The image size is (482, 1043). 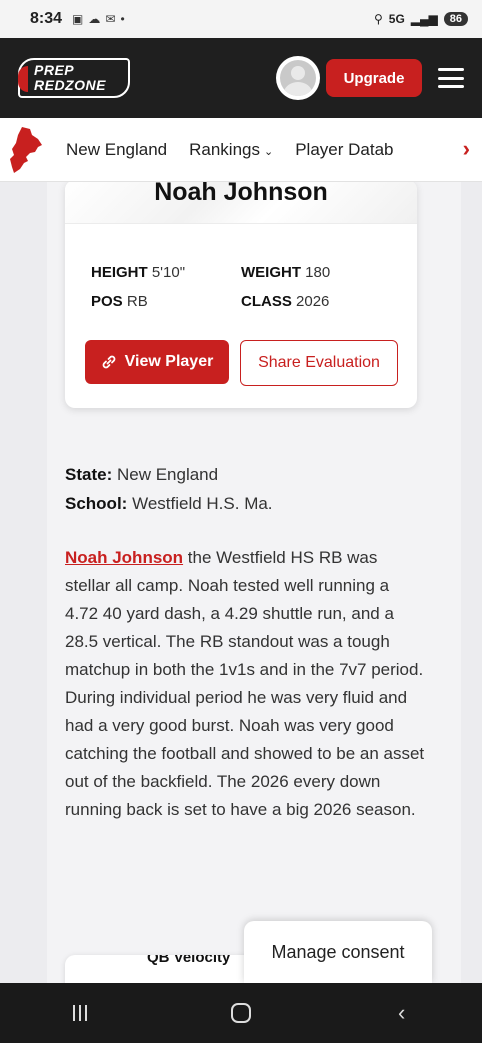 What do you see at coordinates (89, 474) in the screenshot?
I see `state-label: State:` at bounding box center [89, 474].